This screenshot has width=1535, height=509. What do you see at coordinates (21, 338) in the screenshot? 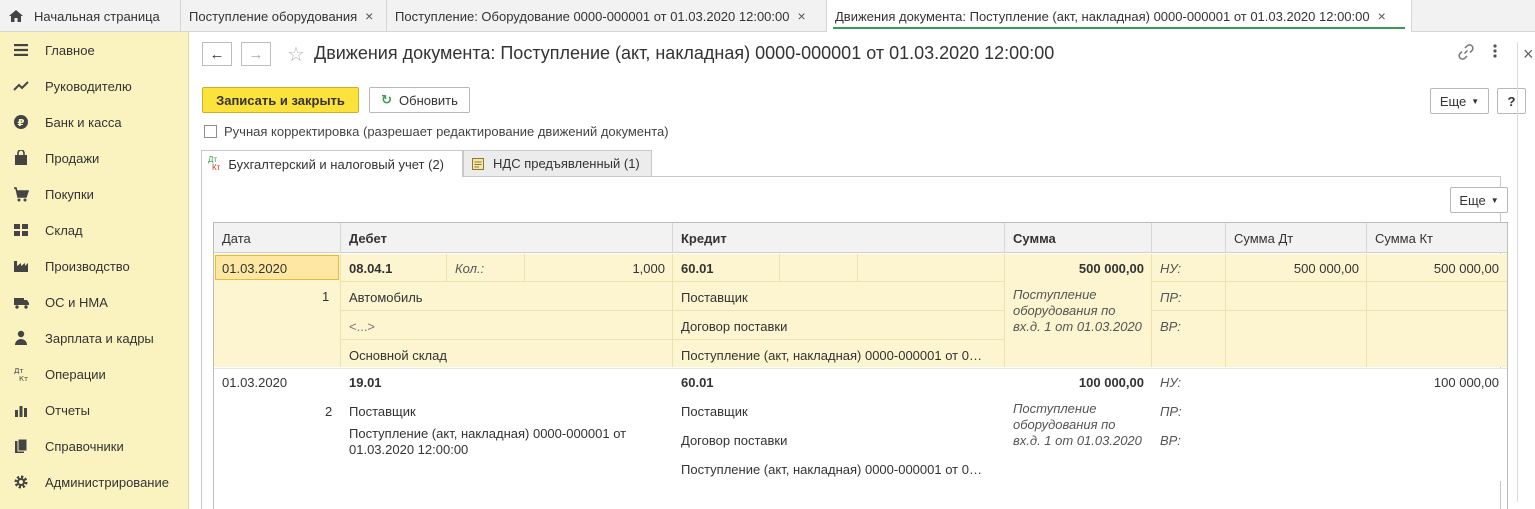
I see `people-icon` at bounding box center [21, 338].